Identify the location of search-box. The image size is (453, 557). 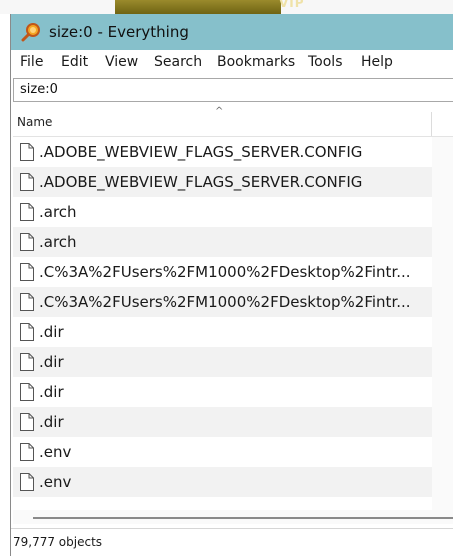
(233, 90).